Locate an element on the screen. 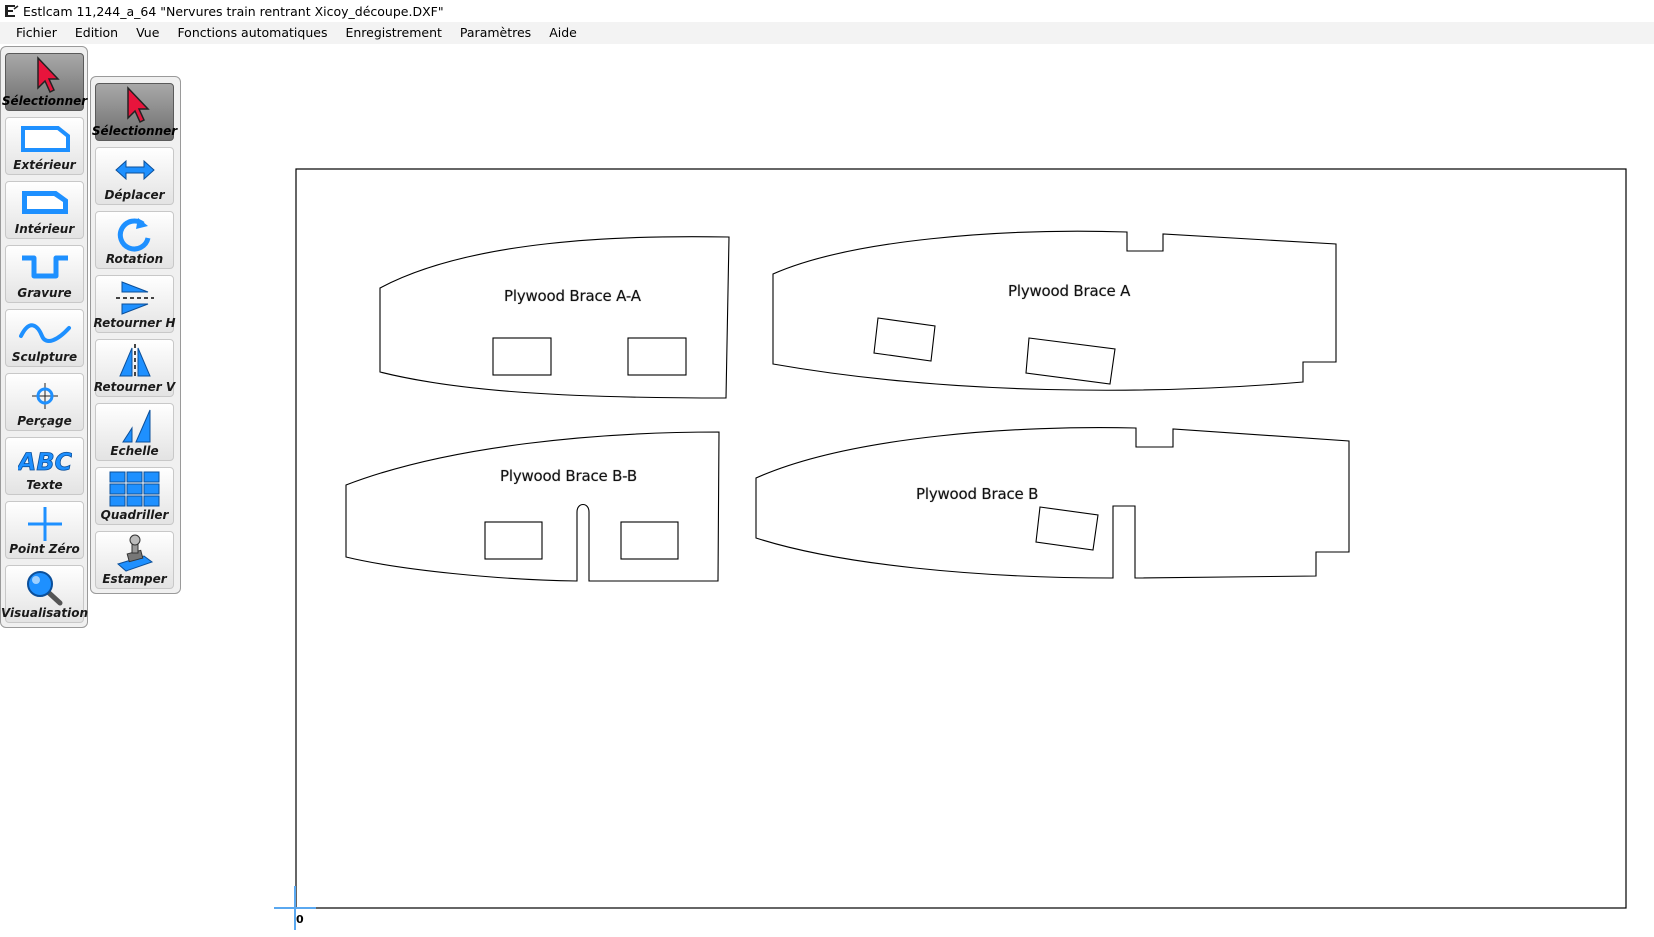 This screenshot has width=1654, height=937. tool-select-button: Sélectionner is located at coordinates (44, 82).